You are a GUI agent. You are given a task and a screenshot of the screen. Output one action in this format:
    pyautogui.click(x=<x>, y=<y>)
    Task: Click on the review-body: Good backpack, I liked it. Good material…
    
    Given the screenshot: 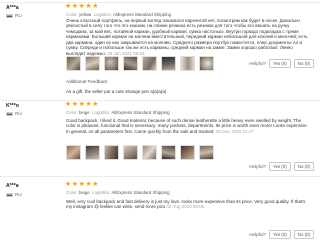 What is the action you would take?
    pyautogui.click(x=187, y=126)
    